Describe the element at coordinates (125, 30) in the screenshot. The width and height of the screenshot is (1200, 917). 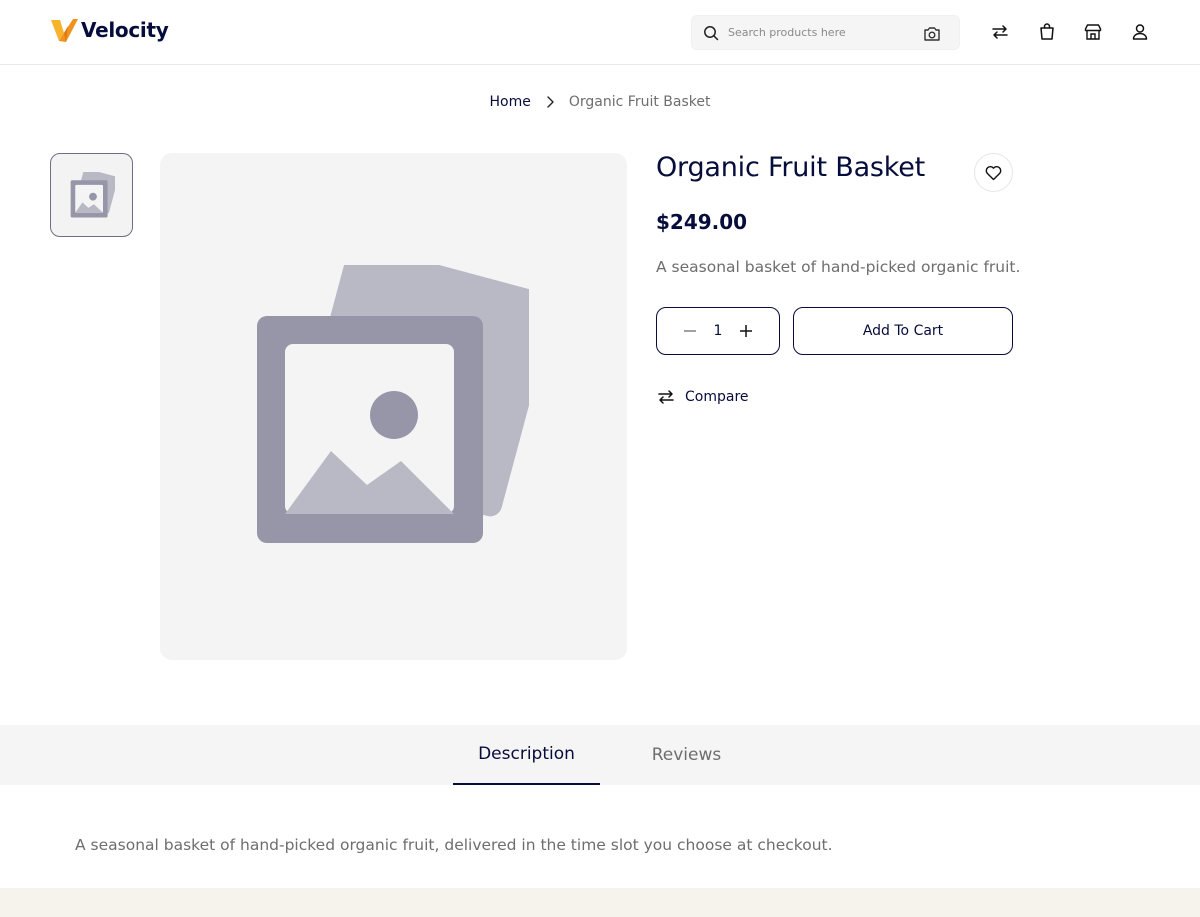
I see `logo-text: Velocity` at that location.